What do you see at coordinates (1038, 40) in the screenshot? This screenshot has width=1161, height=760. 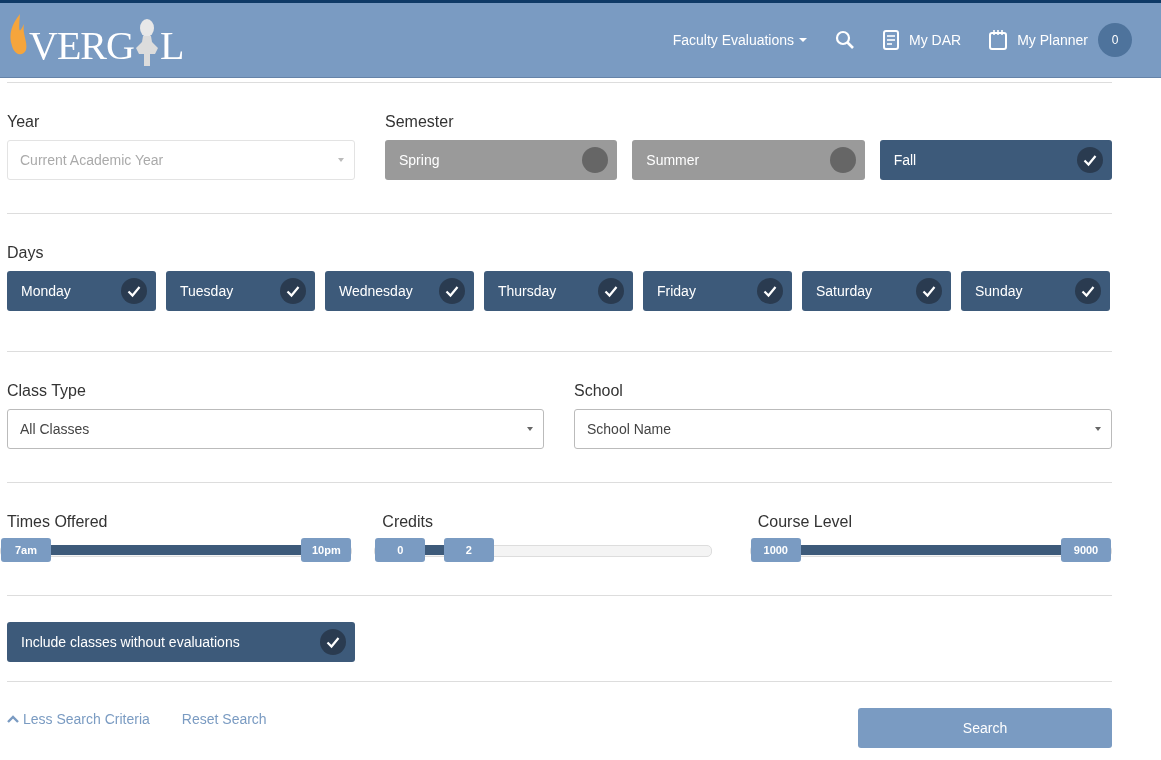 I see `my-planner-link: My Planner` at bounding box center [1038, 40].